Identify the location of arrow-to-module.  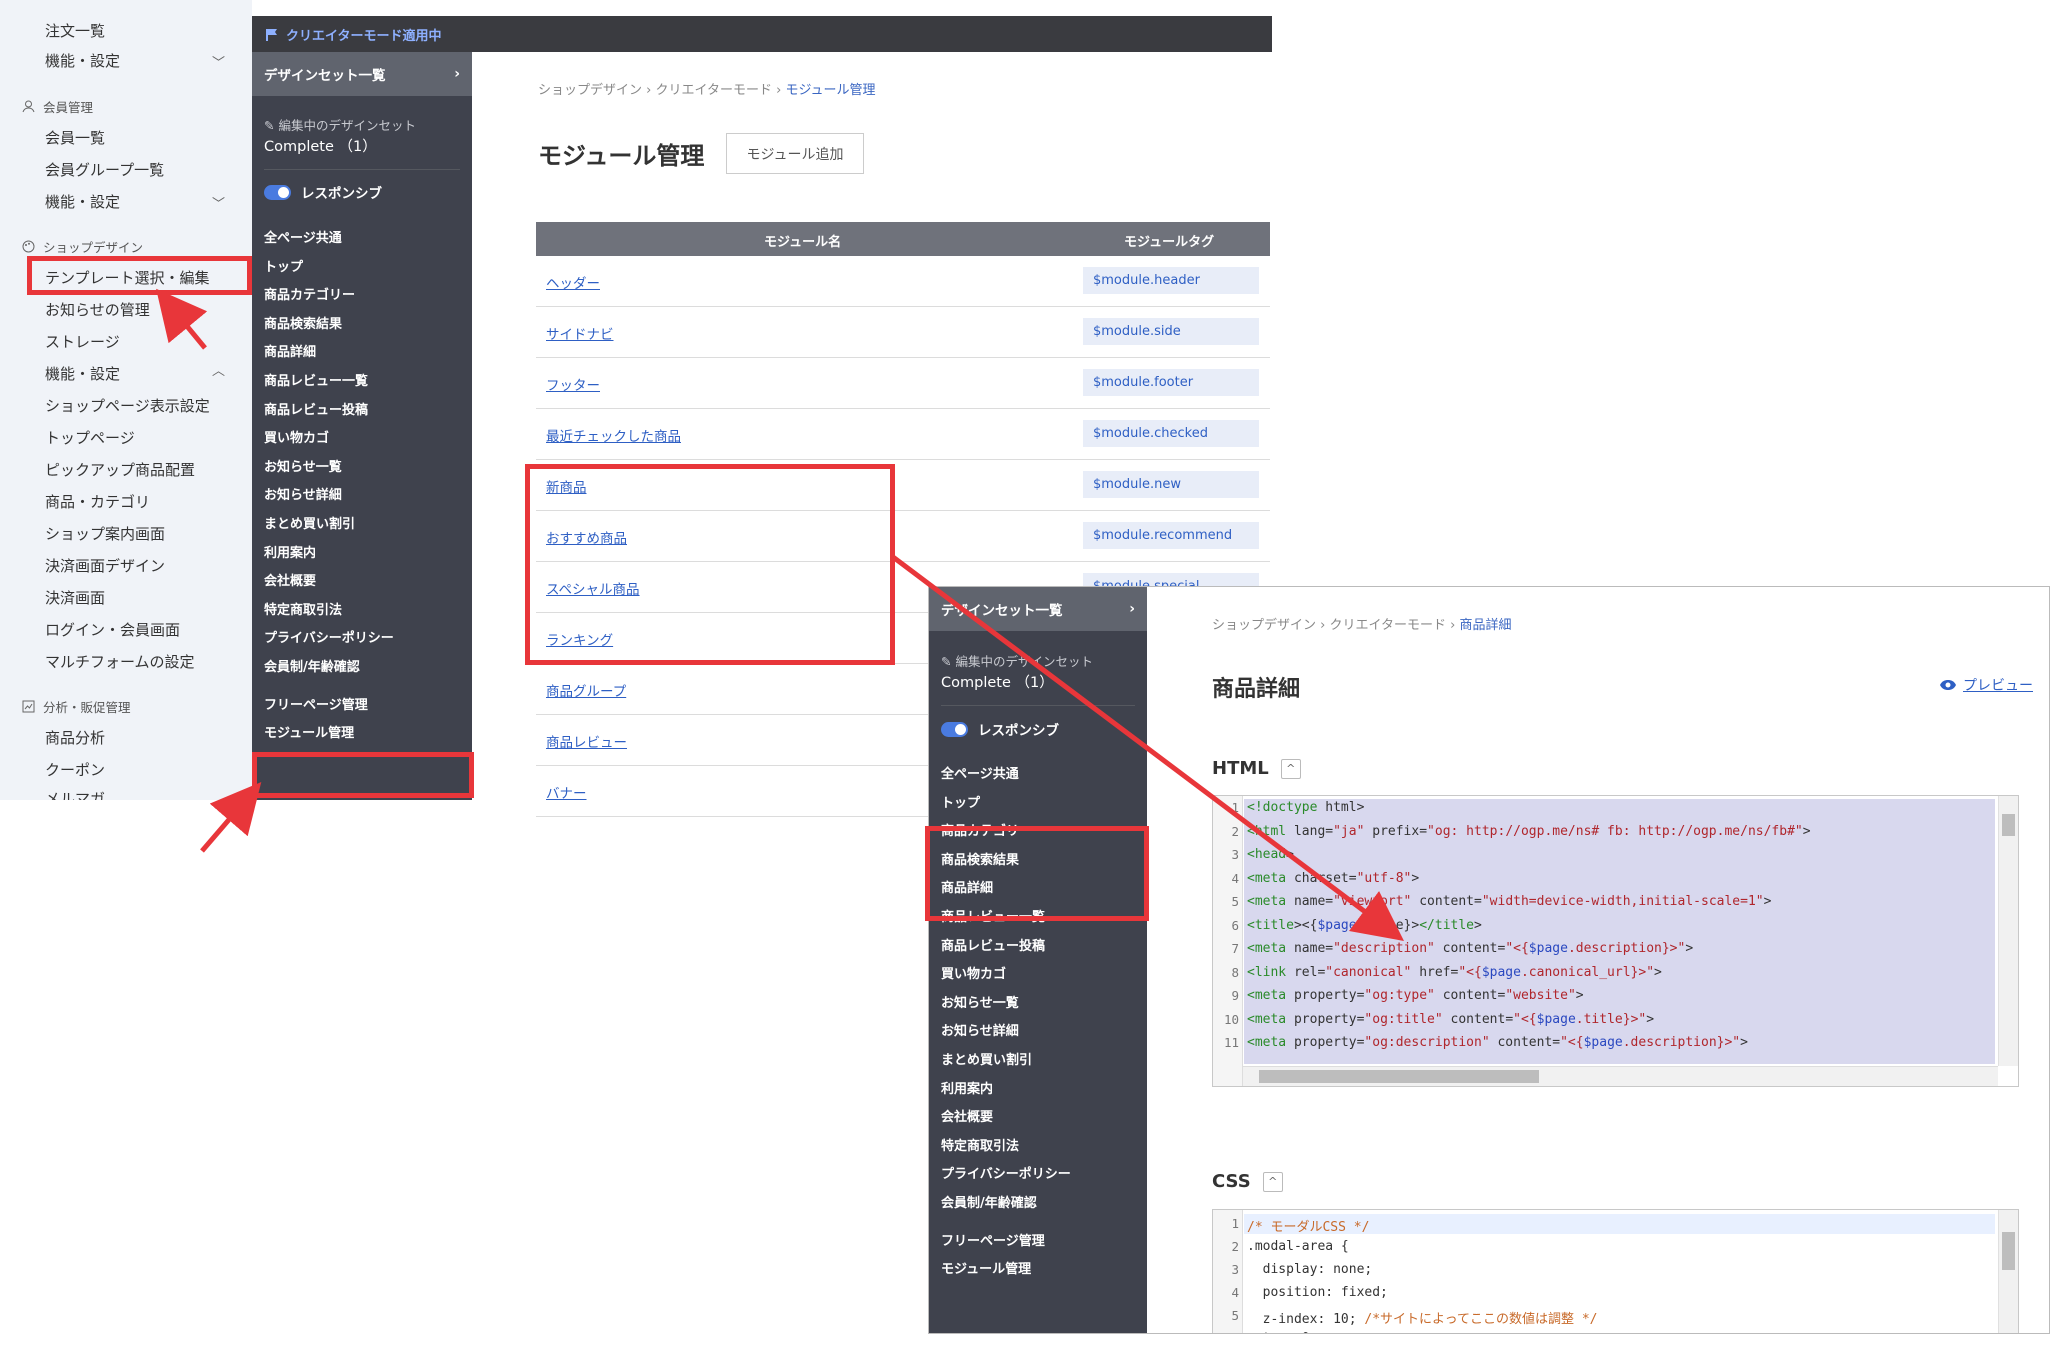
(231, 817).